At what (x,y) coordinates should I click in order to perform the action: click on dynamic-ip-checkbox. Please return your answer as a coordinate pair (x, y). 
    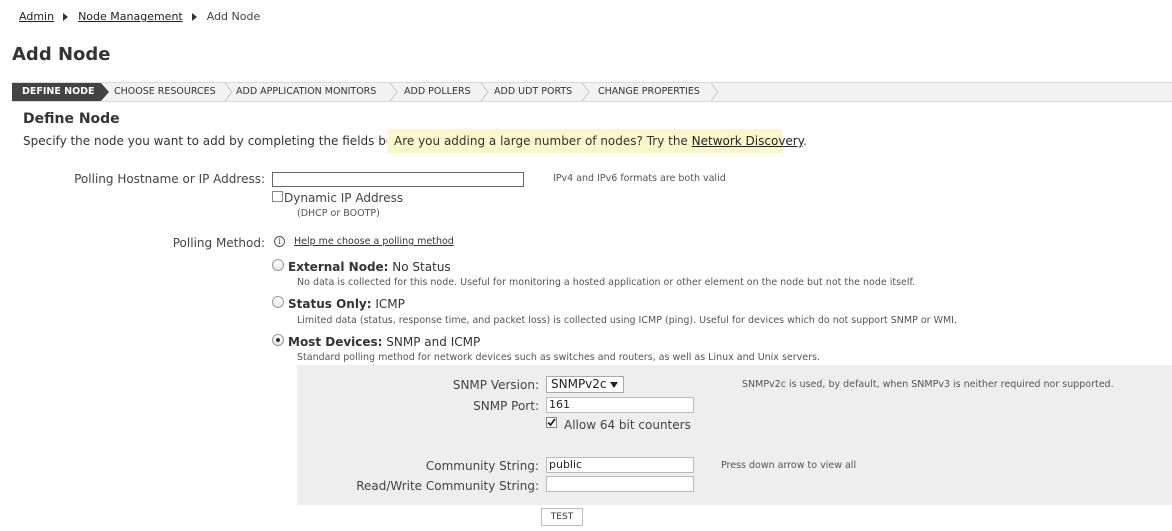
    Looking at the image, I should click on (277, 196).